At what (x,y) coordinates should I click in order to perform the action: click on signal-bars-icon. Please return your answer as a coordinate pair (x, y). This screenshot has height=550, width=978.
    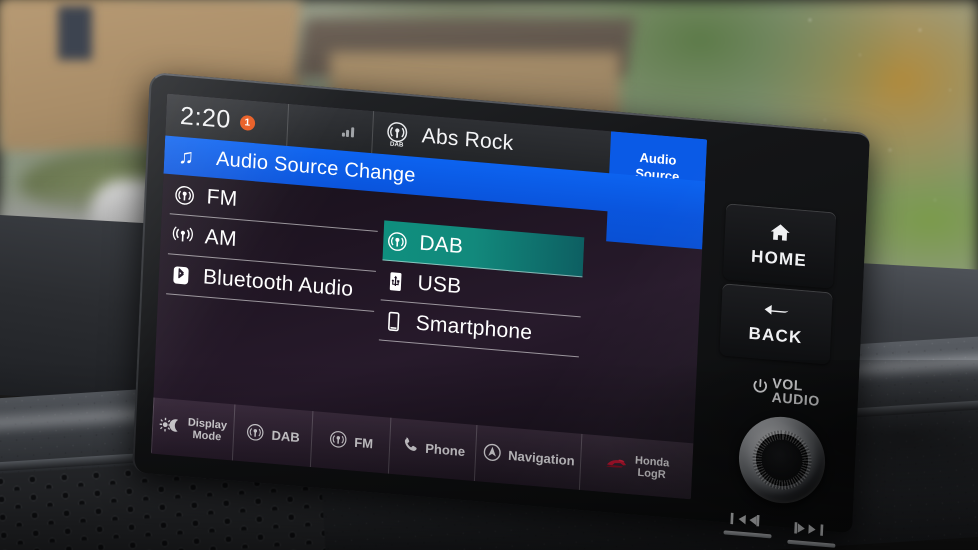
    Looking at the image, I should click on (348, 130).